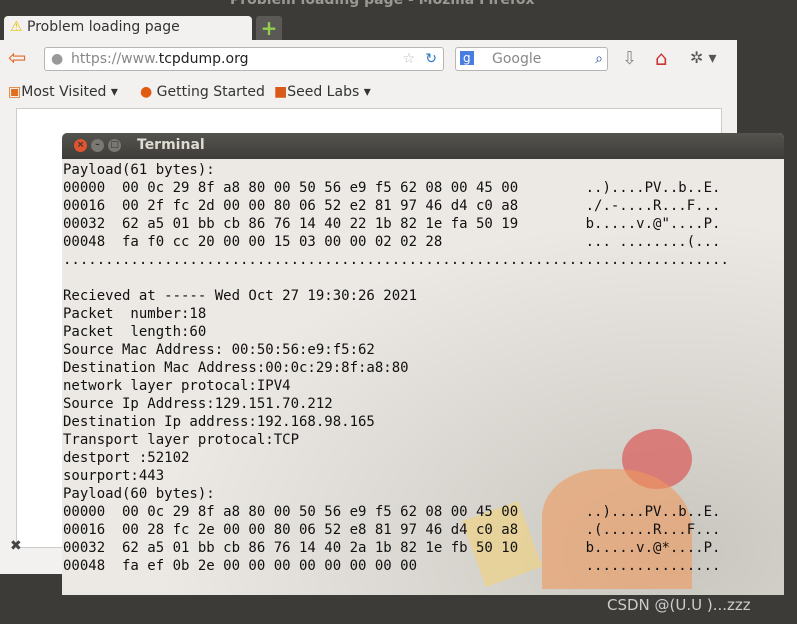 The width and height of the screenshot is (797, 624). I want to click on terminal-line: network layer protocal:IPV4, so click(177, 386).